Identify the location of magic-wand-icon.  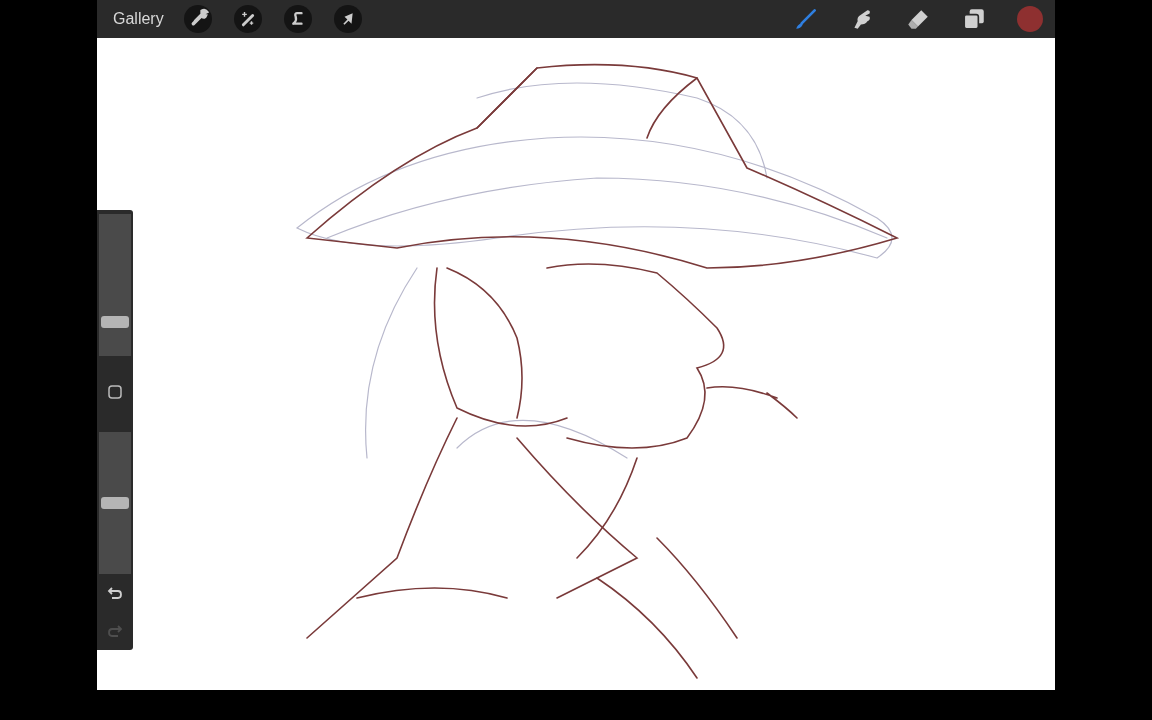
(247, 19).